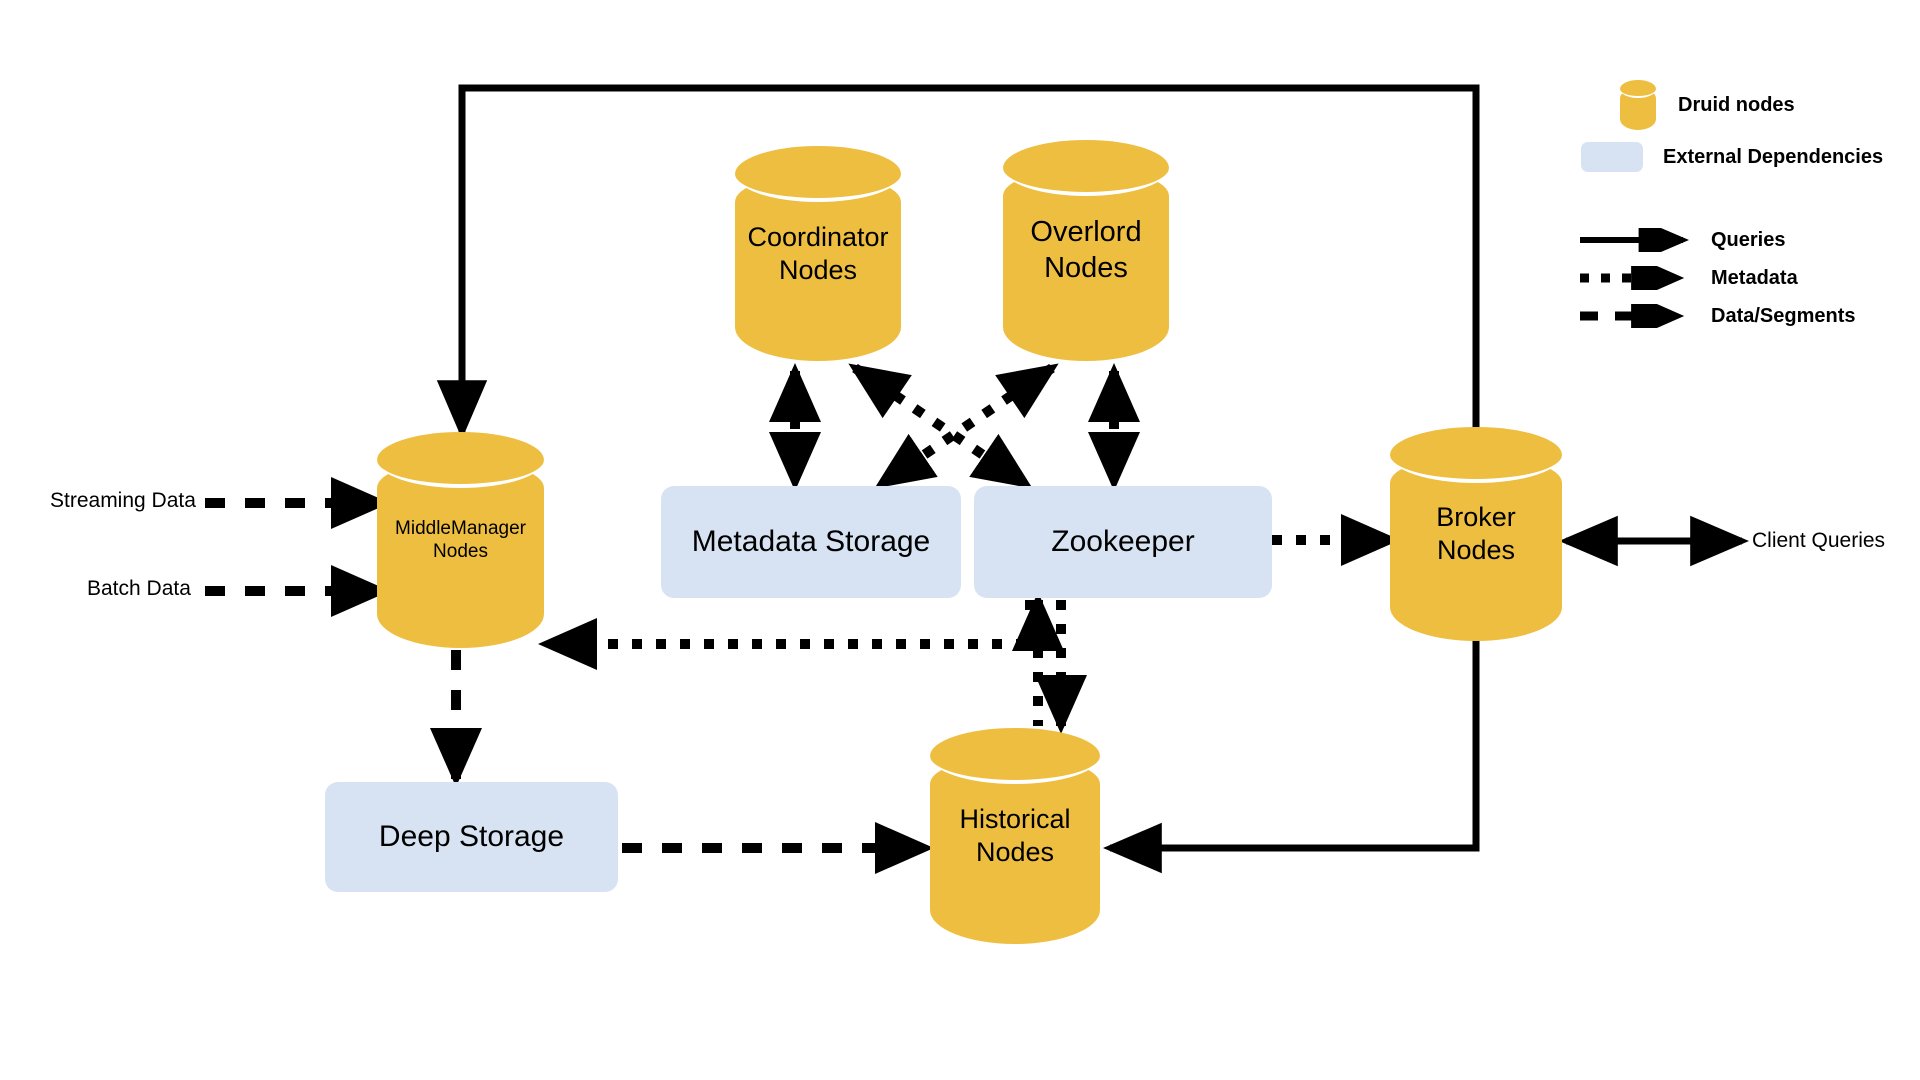 The height and width of the screenshot is (1080, 1920). What do you see at coordinates (1638, 240) in the screenshot?
I see `legend-solid-line-sample` at bounding box center [1638, 240].